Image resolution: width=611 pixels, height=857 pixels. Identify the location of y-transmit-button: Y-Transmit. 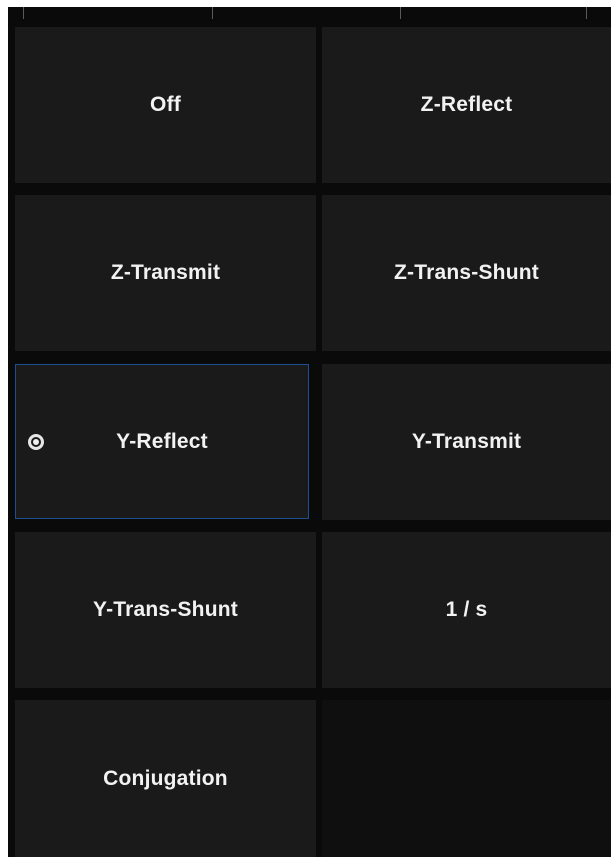
(466, 442).